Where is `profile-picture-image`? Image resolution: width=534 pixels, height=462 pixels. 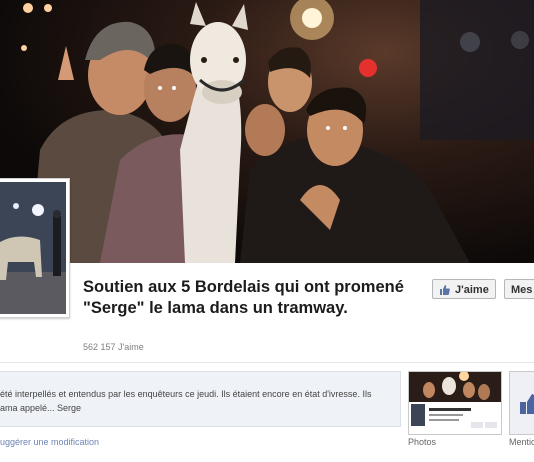
profile-picture-image is located at coordinates (33, 248).